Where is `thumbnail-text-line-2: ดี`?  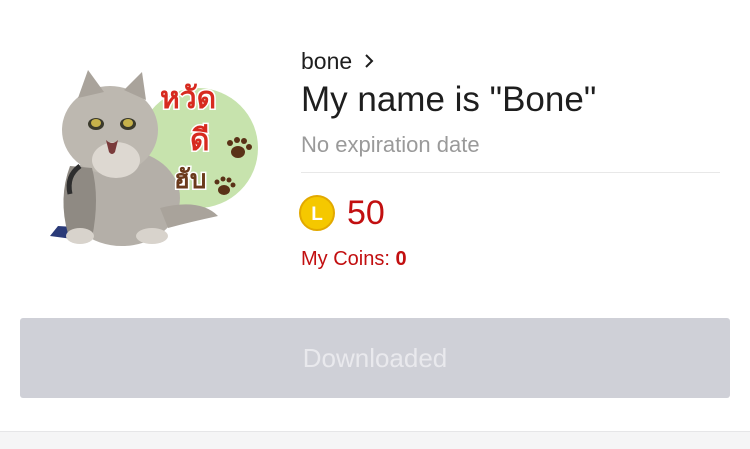
thumbnail-text-line-2: ดี is located at coordinates (199, 140).